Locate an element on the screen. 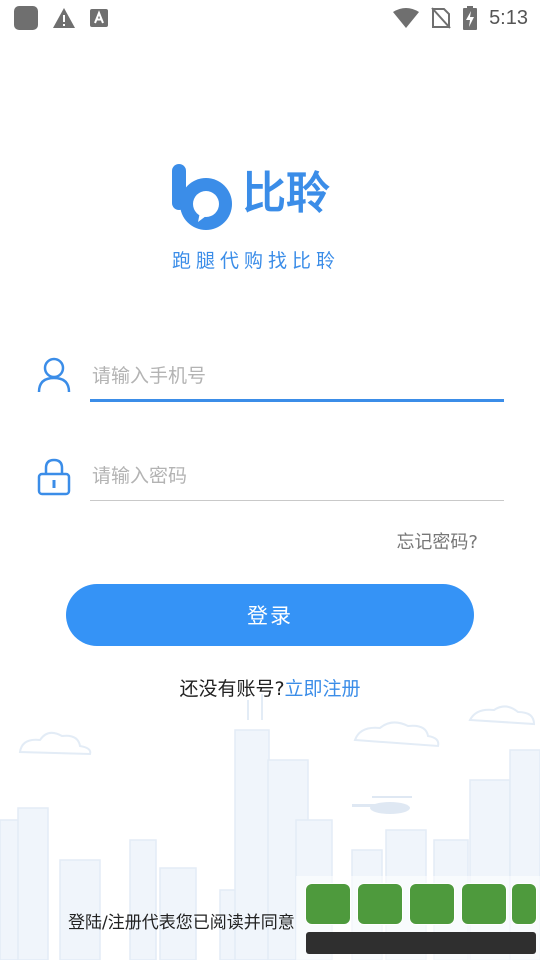 This screenshot has height=960, width=540. user-icon is located at coordinates (54, 375).